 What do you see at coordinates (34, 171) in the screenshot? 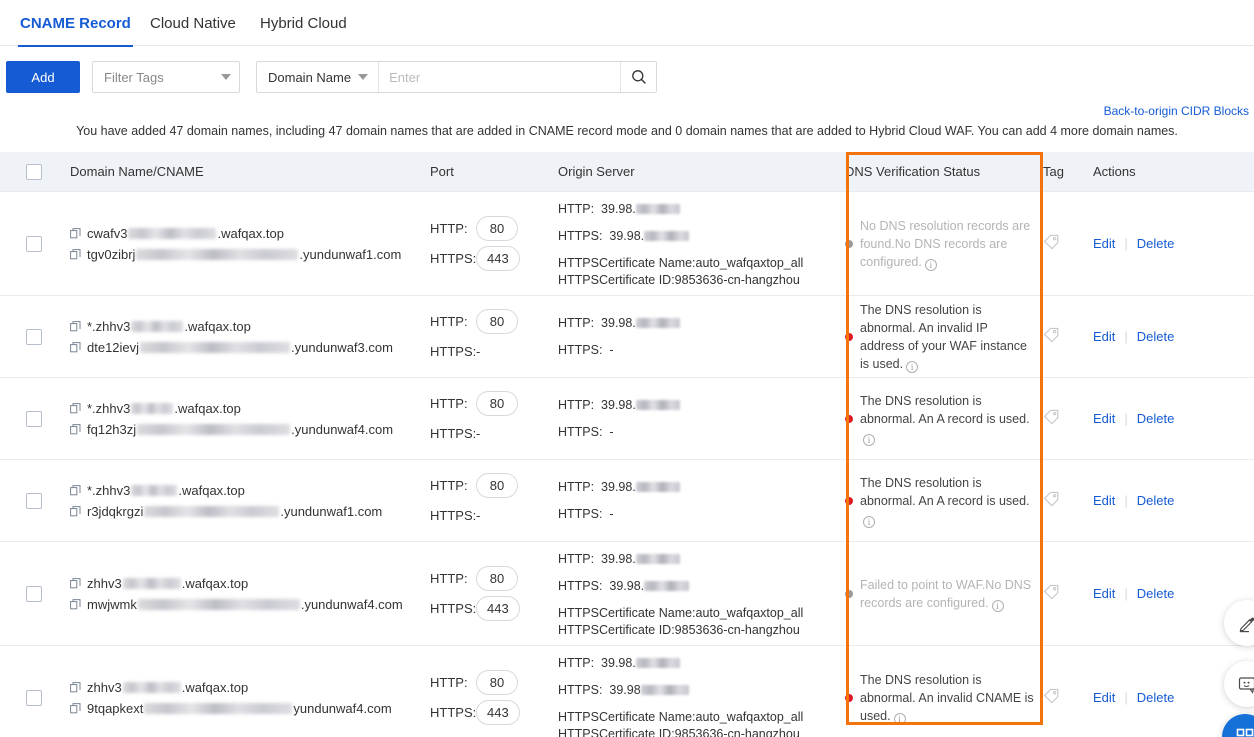
I see `select-all-checkbox` at bounding box center [34, 171].